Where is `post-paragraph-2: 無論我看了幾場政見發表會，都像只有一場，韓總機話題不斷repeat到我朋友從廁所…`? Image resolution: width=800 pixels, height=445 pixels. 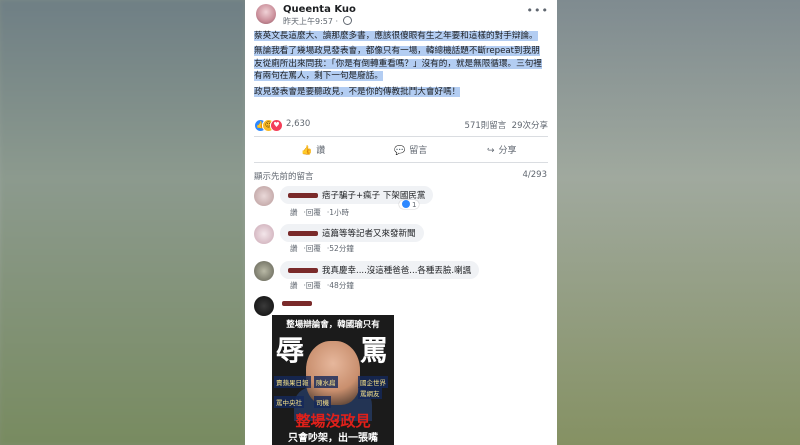 post-paragraph-2: 無論我看了幾場政見發表會，都像只有一場，韓總機話題不斷repeat到我朋友從廁所… is located at coordinates (398, 64).